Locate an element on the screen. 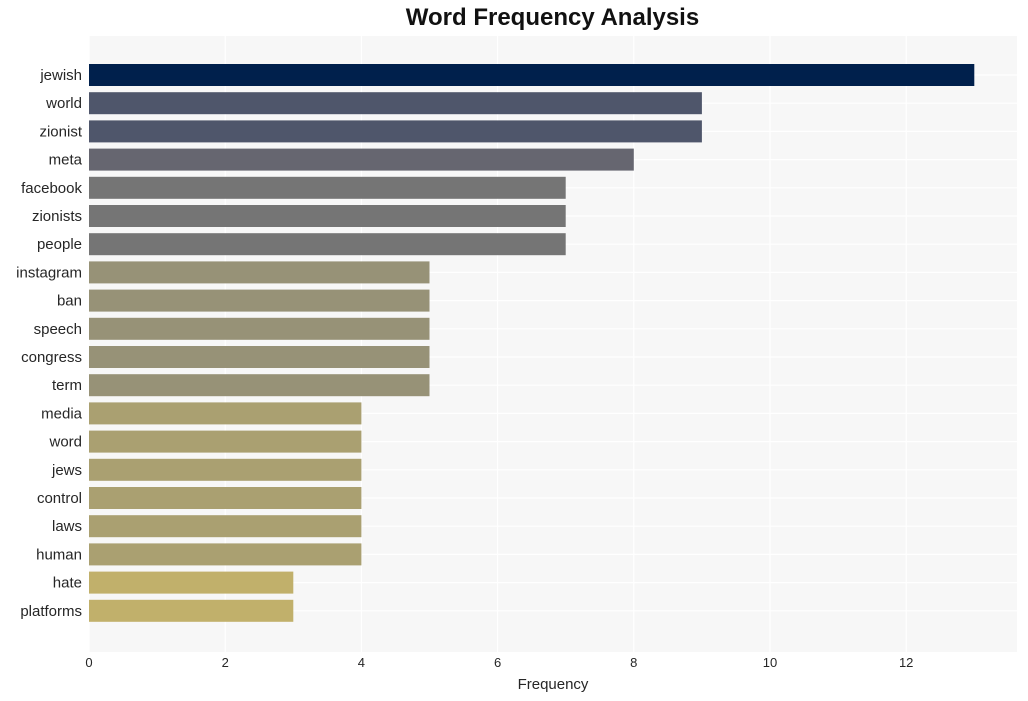  x-tick-label: 8 is located at coordinates (633, 662).